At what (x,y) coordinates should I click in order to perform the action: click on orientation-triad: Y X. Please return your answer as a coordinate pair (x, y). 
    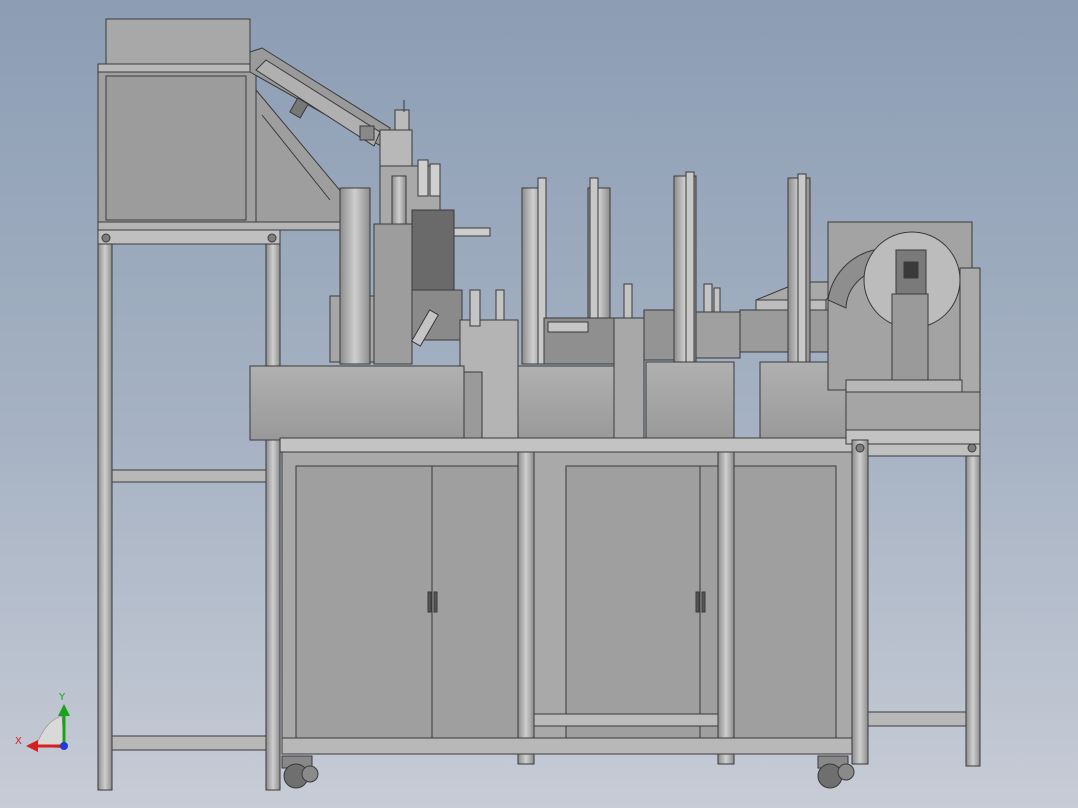
    Looking at the image, I should click on (42, 722).